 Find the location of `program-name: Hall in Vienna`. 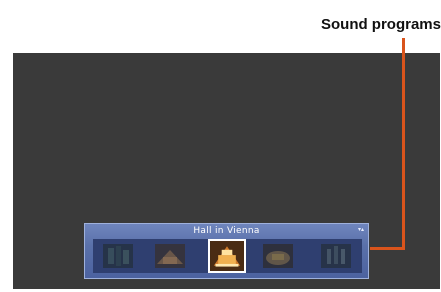

program-name: Hall in Vienna is located at coordinates (226, 231).